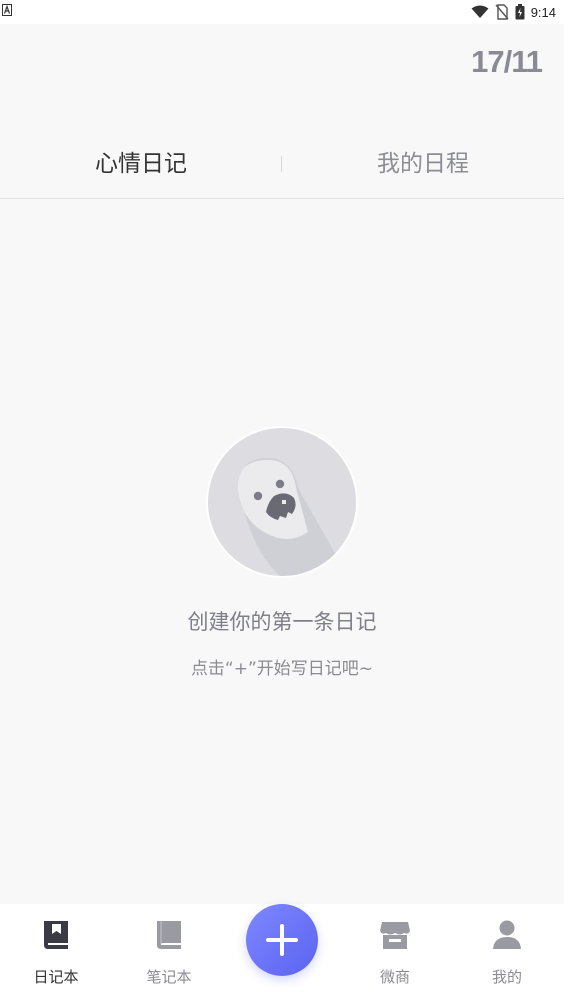  Describe the element at coordinates (395, 952) in the screenshot. I see `nav-item-store: 微商` at that location.